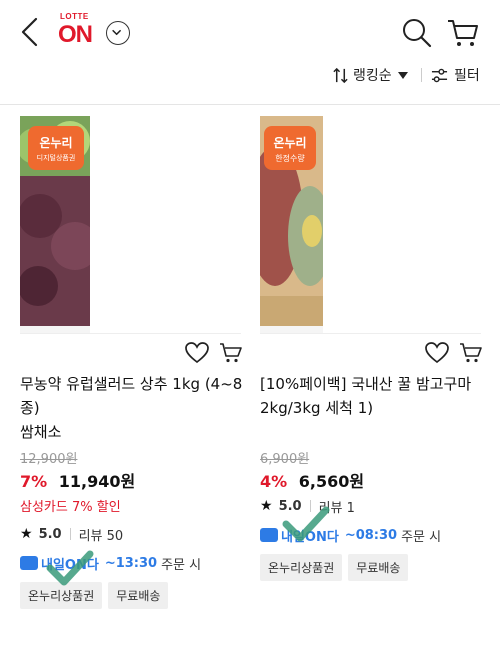 Image resolution: width=500 pixels, height=666 pixels. What do you see at coordinates (56, 158) in the screenshot?
I see `badge-sub-text: 디지털상품권` at bounding box center [56, 158].